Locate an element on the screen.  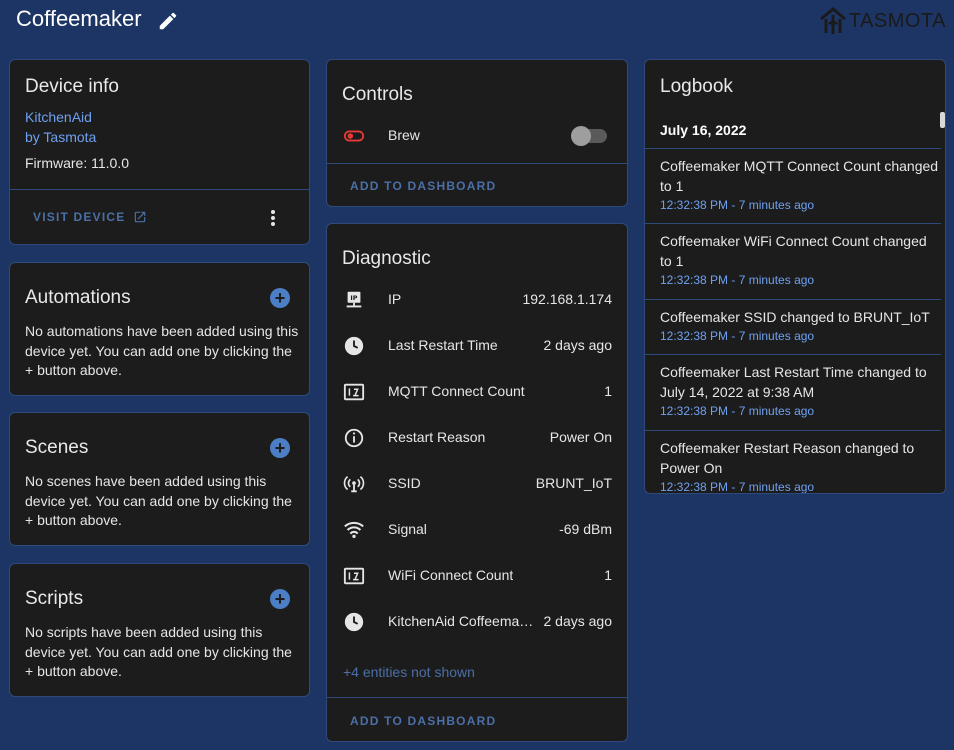
brand-name: TASMOTA is located at coordinates (897, 20).